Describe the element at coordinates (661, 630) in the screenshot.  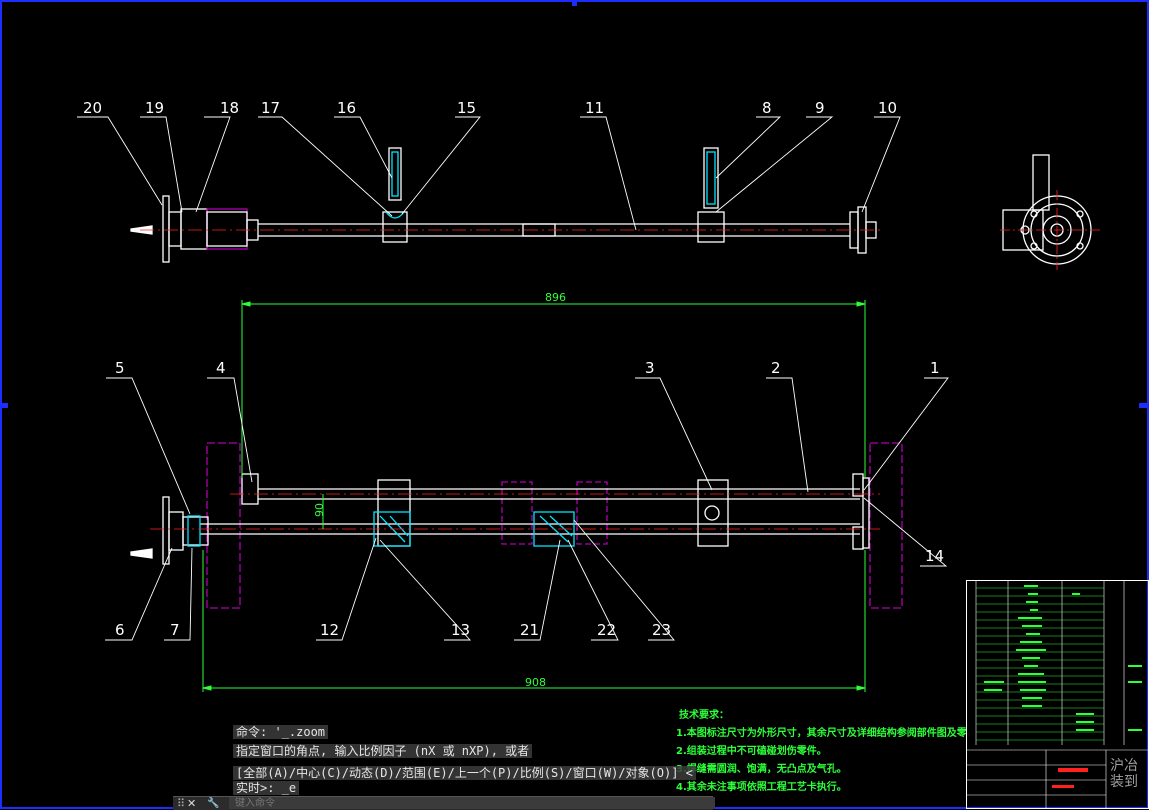
I see `balloon-23: 23` at that location.